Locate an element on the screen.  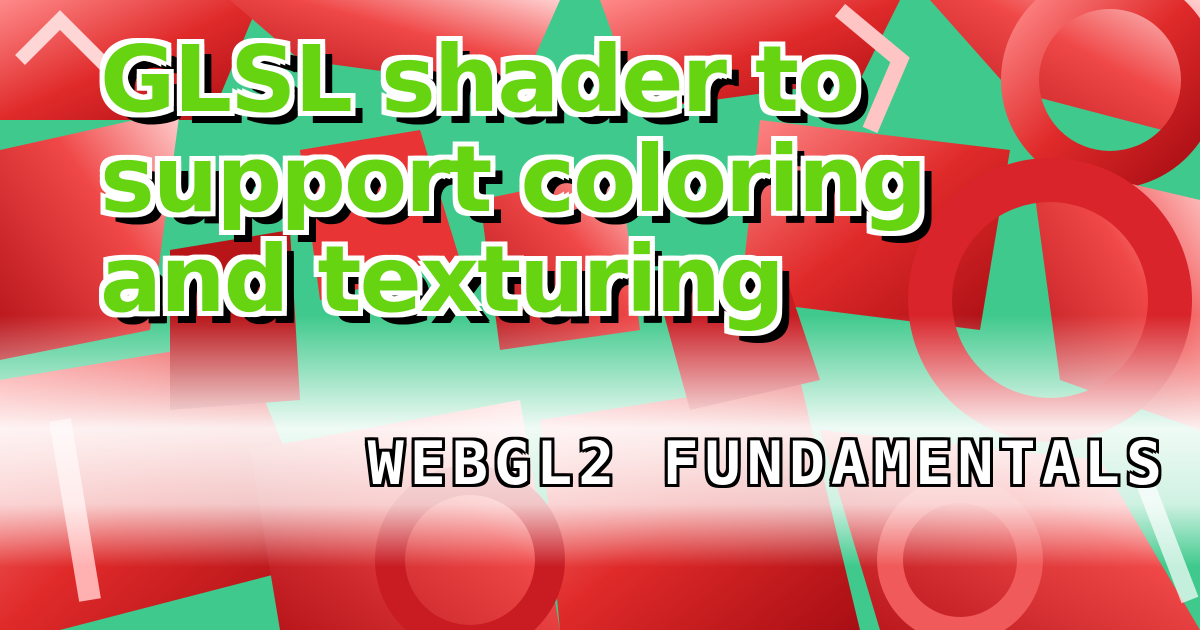
title-line: and texturing is located at coordinates (442, 279).